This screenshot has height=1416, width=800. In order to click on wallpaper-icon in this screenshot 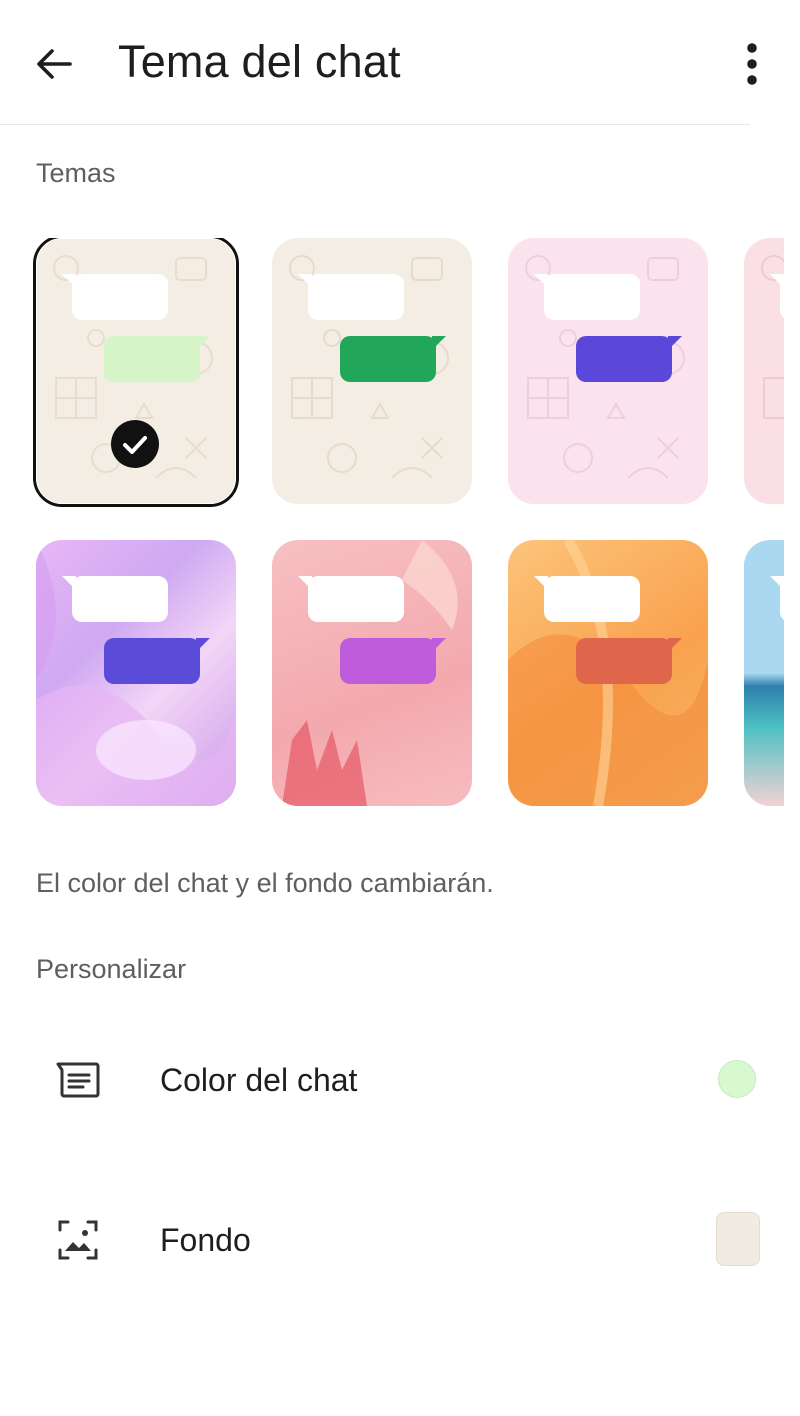, I will do `click(78, 1240)`.